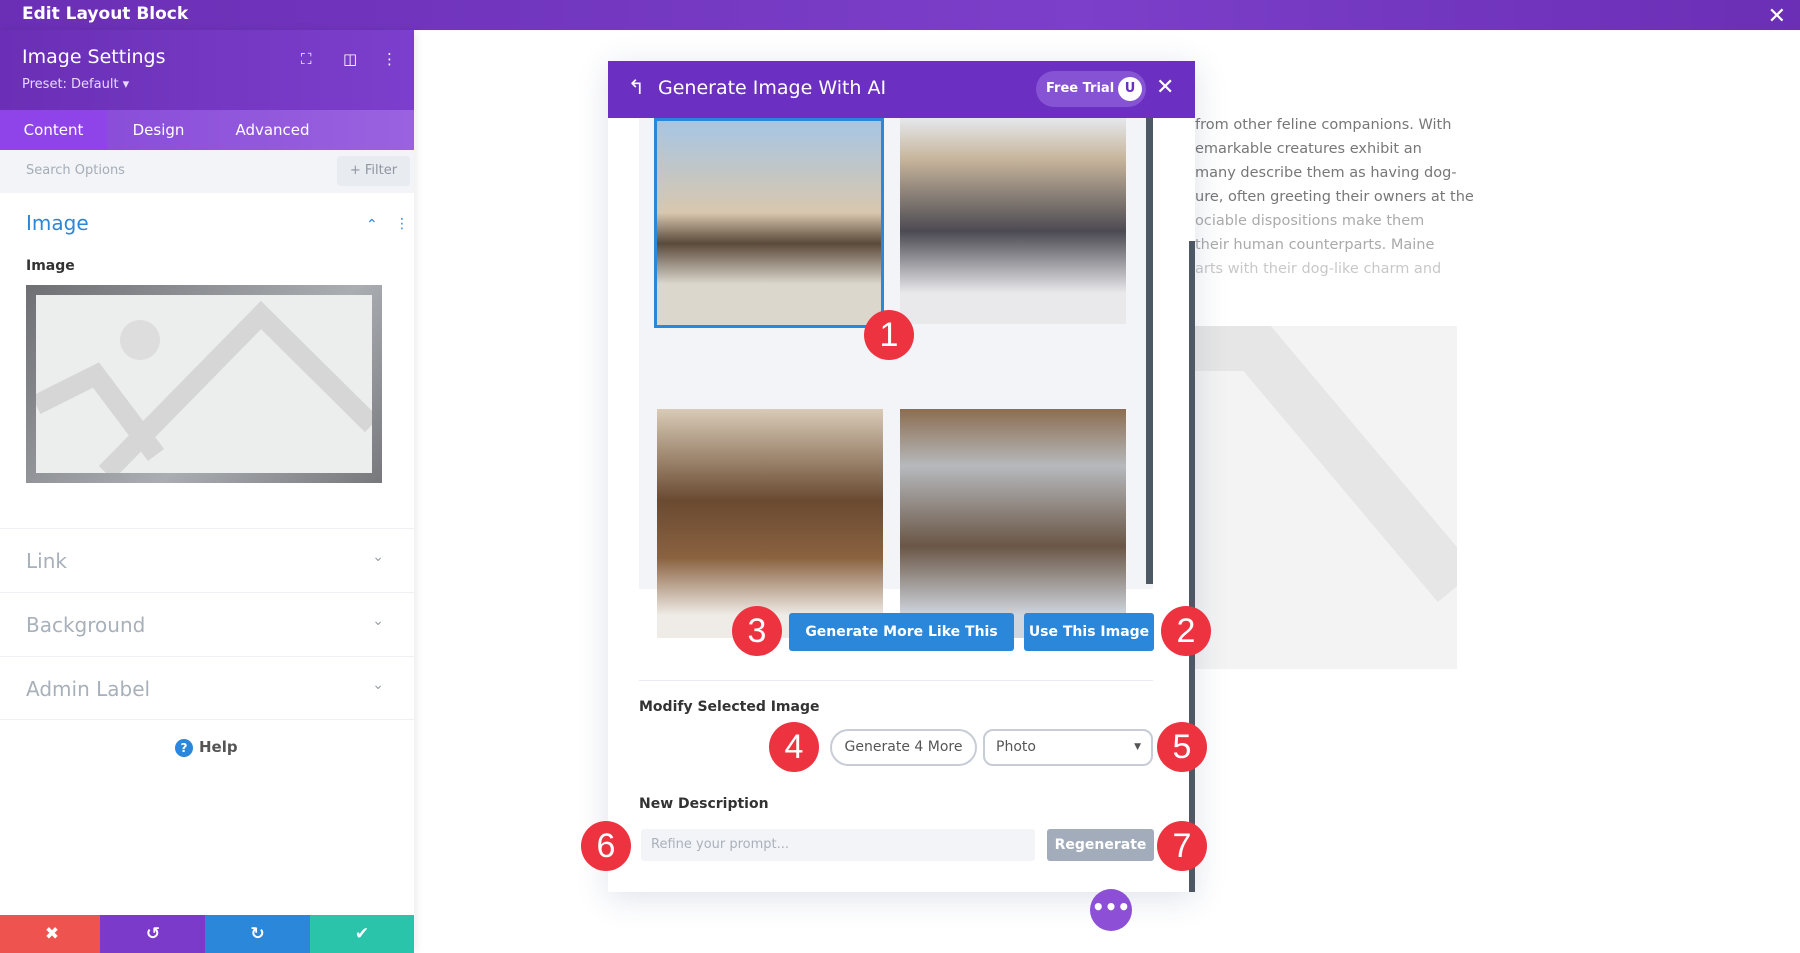  Describe the element at coordinates (88, 689) in the screenshot. I see `section-label: Admin Label` at that location.